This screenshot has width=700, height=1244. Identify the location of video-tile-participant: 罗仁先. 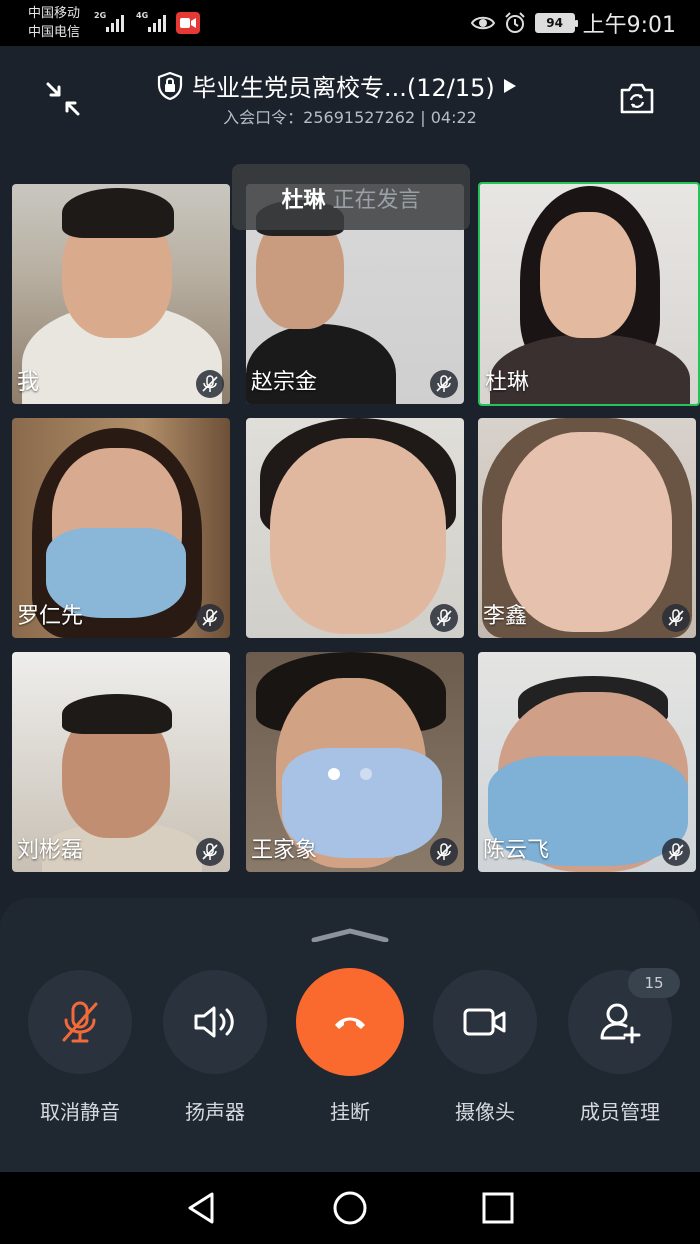
(121, 528).